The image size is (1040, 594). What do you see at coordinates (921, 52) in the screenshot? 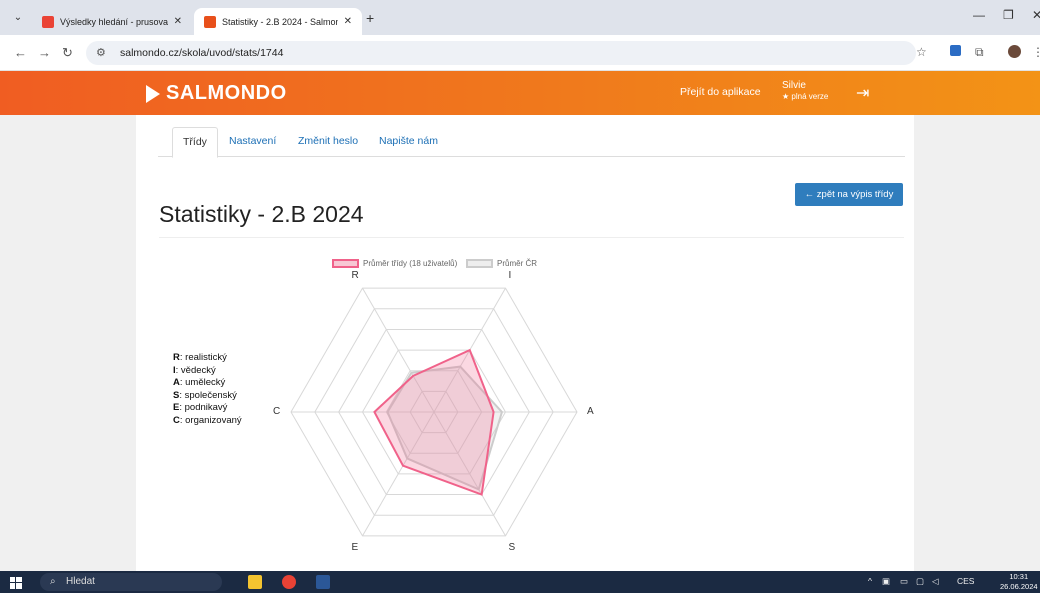
I see `bookmark-star-icon: ☆` at bounding box center [921, 52].